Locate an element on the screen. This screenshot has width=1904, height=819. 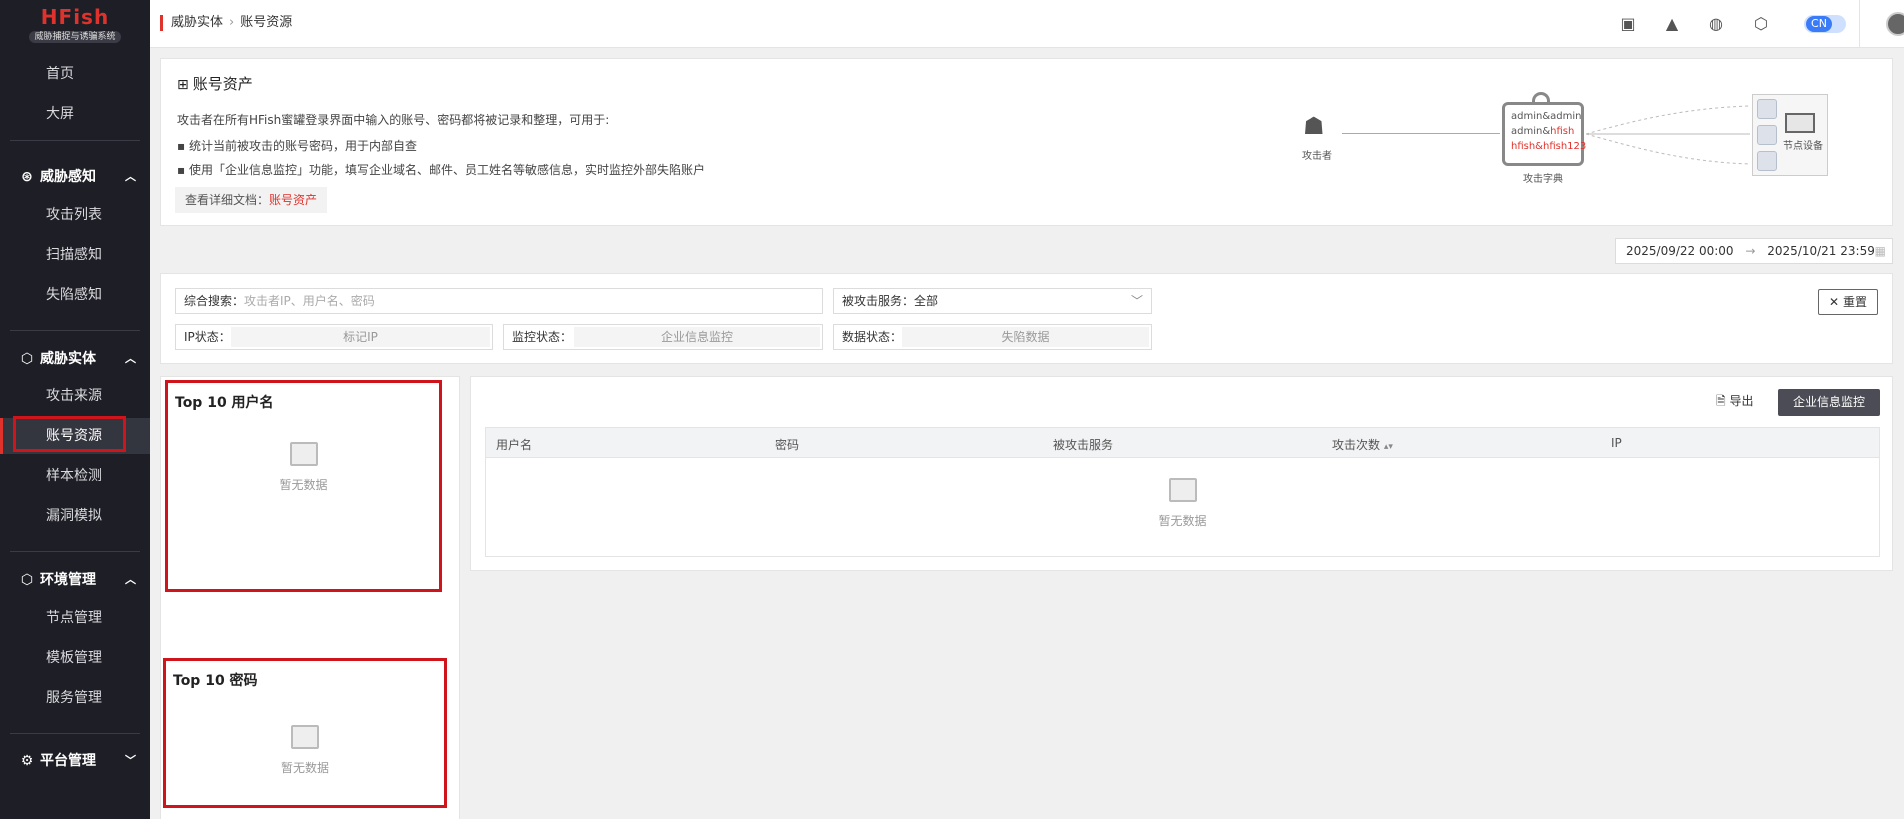
dictionary-label: 攻击字典 is located at coordinates (1543, 179).